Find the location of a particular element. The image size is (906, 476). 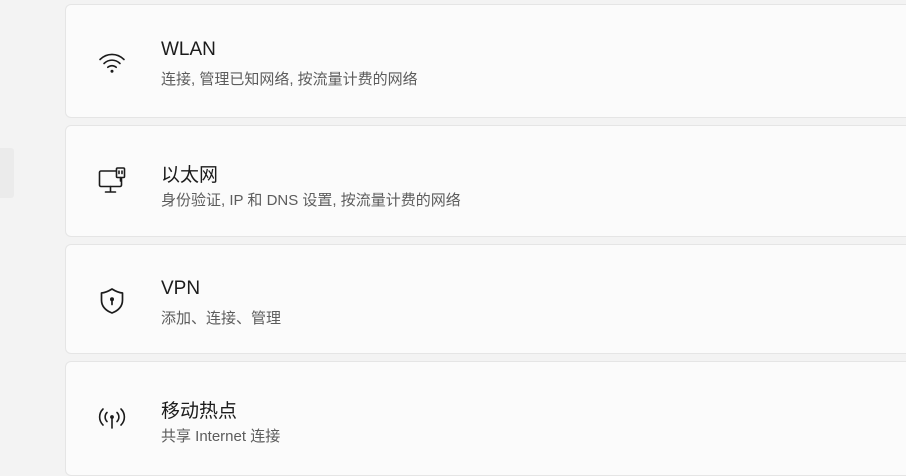

wlan-title: WLAN is located at coordinates (188, 49).